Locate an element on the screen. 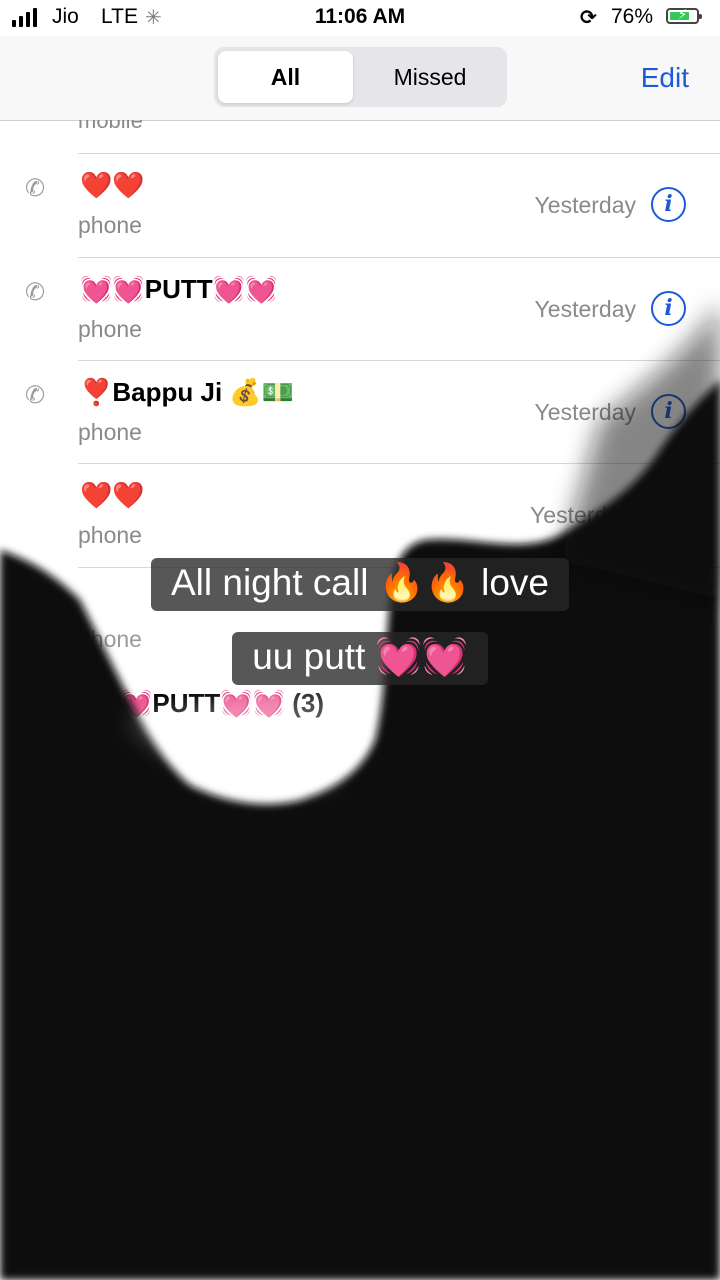  segment-missed: Missed is located at coordinates (430, 77).